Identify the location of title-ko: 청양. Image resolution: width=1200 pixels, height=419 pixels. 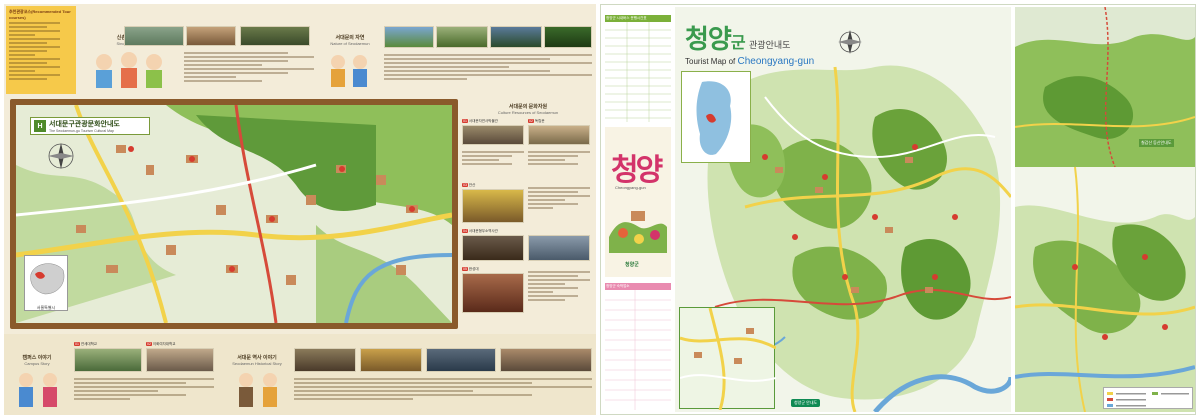
(708, 40).